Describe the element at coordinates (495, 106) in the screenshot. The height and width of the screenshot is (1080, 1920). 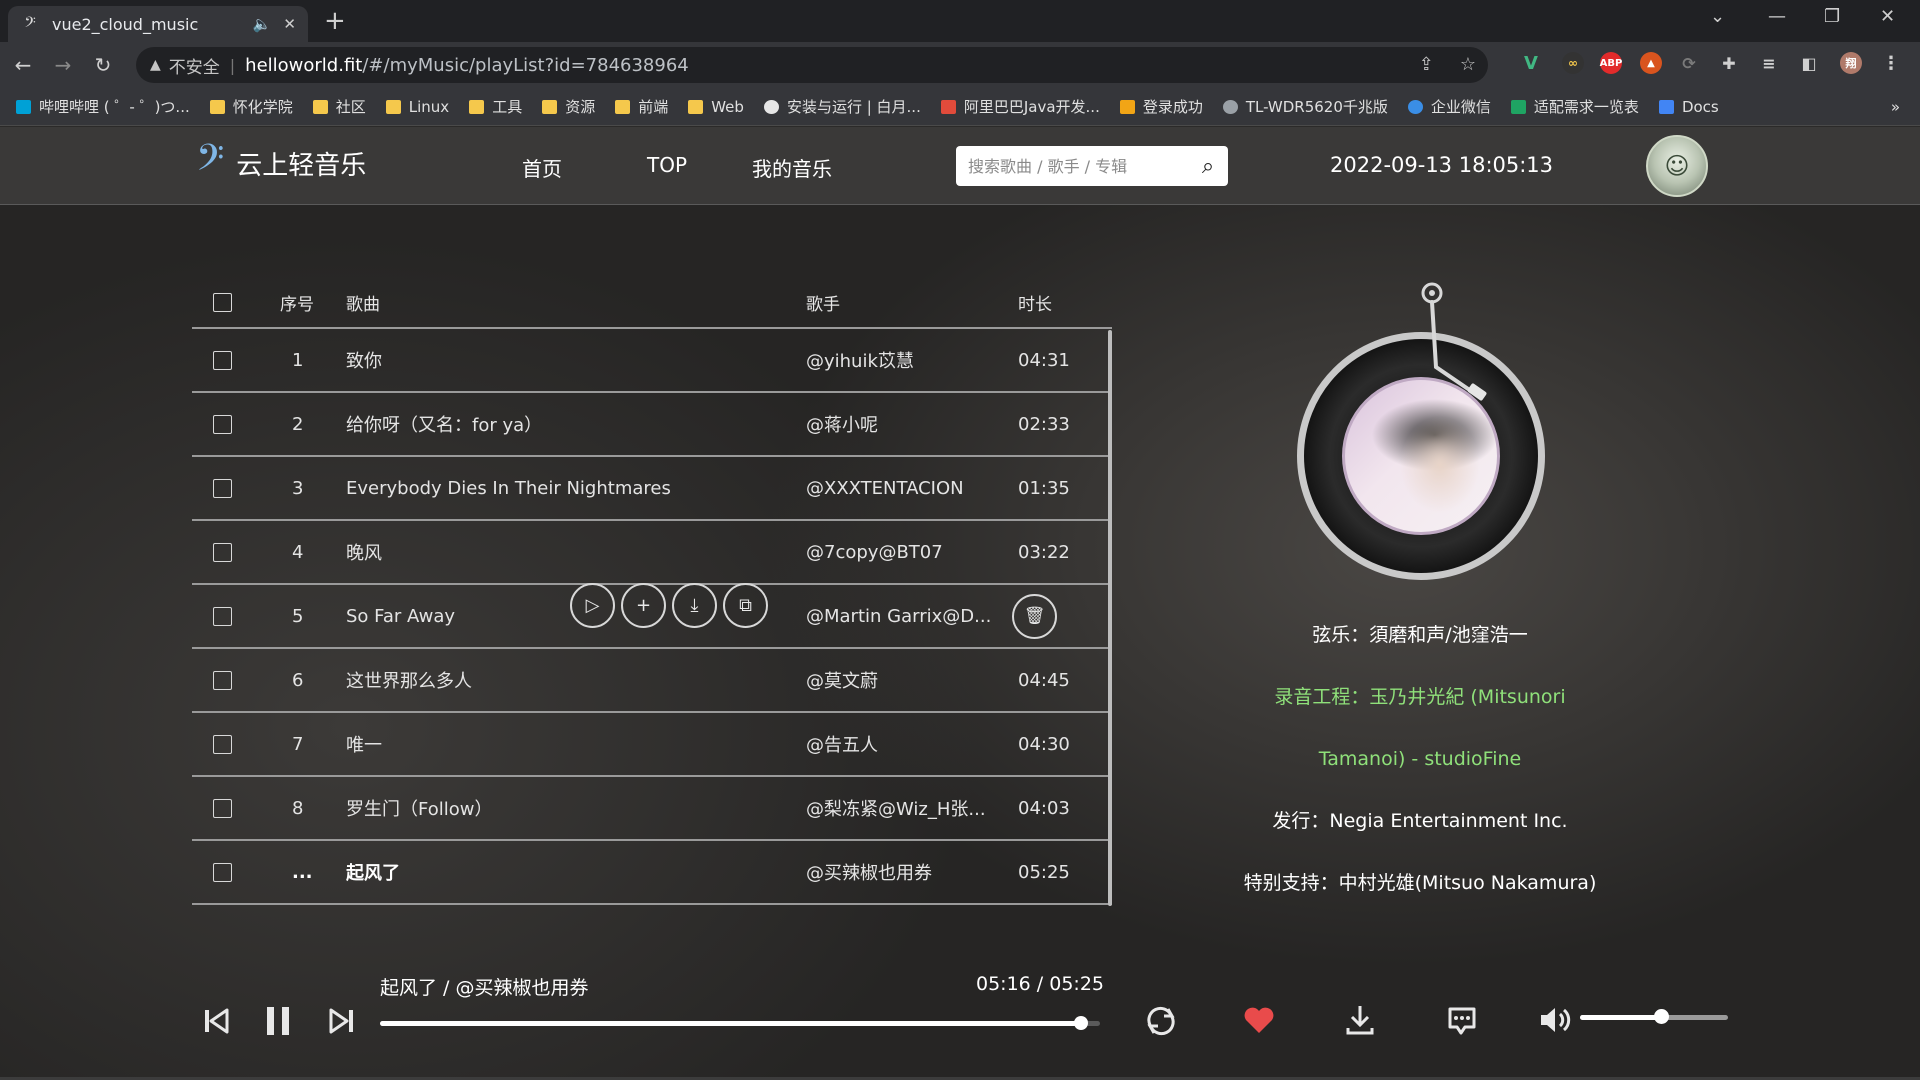
I see `bookmark-folder: 工具` at that location.